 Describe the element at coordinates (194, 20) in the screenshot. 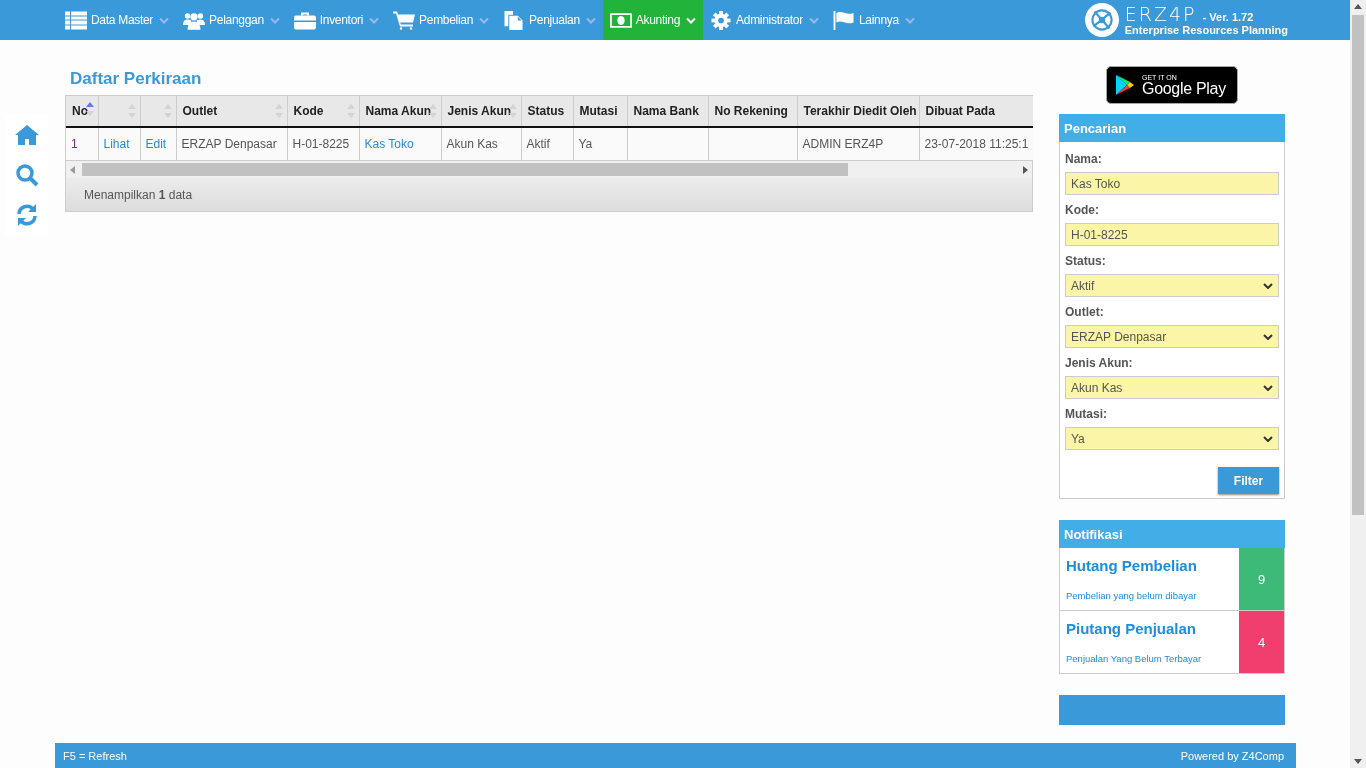

I see `users-icon` at that location.